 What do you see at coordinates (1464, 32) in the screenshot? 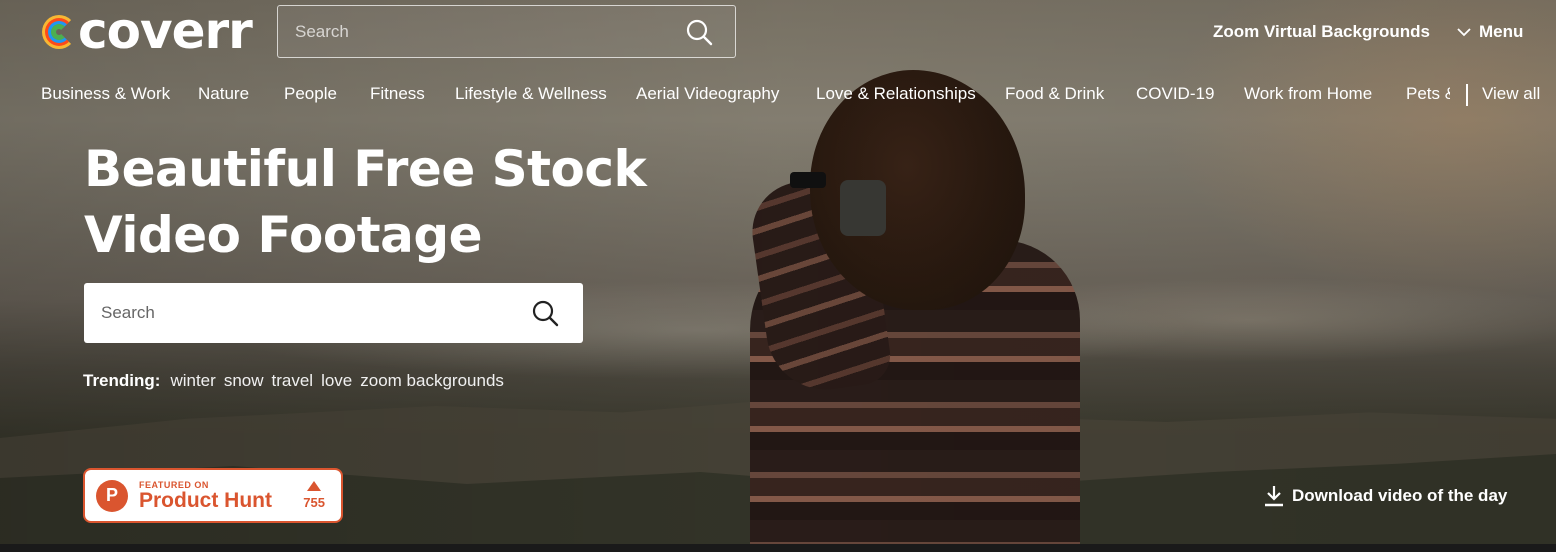
I see `chevron-down-icon` at bounding box center [1464, 32].